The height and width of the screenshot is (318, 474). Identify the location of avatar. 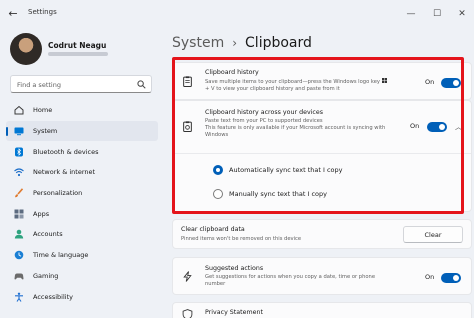
(26, 49).